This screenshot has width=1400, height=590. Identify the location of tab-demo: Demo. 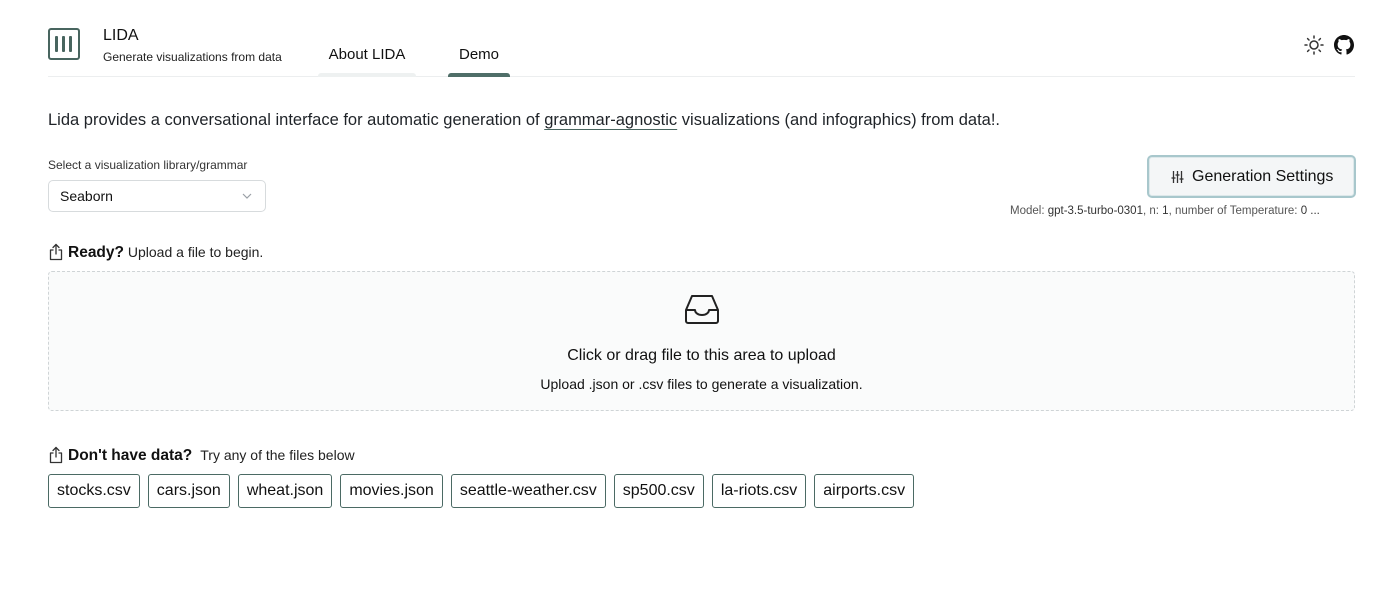
(479, 61).